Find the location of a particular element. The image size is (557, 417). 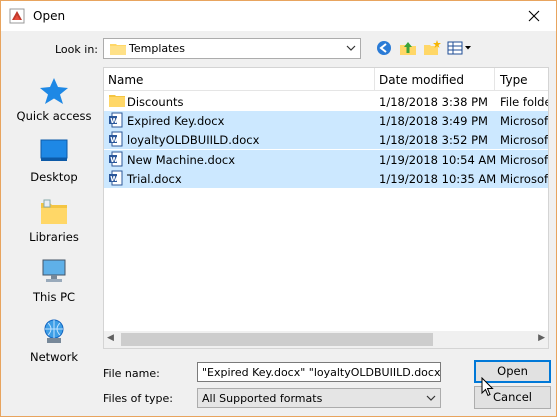

place-label: Desktop is located at coordinates (54, 177).